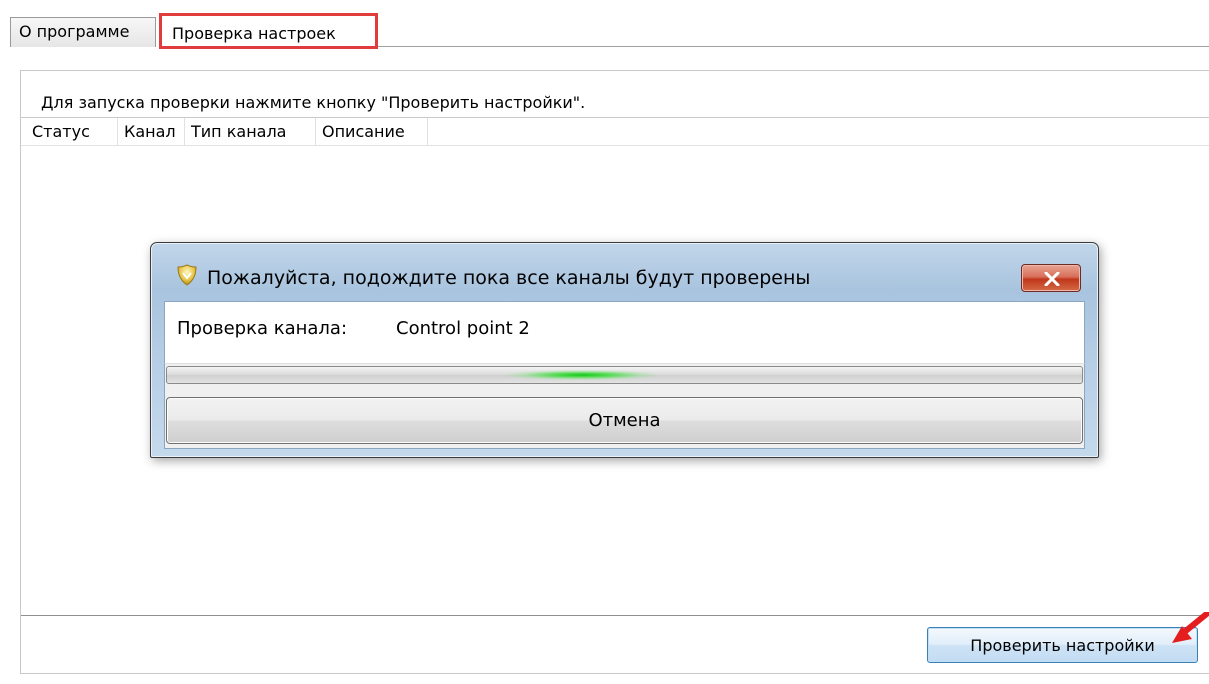 Image resolution: width=1209 pixels, height=684 pixels. What do you see at coordinates (262, 328) in the screenshot?
I see `channel-label: Проверка канала:` at bounding box center [262, 328].